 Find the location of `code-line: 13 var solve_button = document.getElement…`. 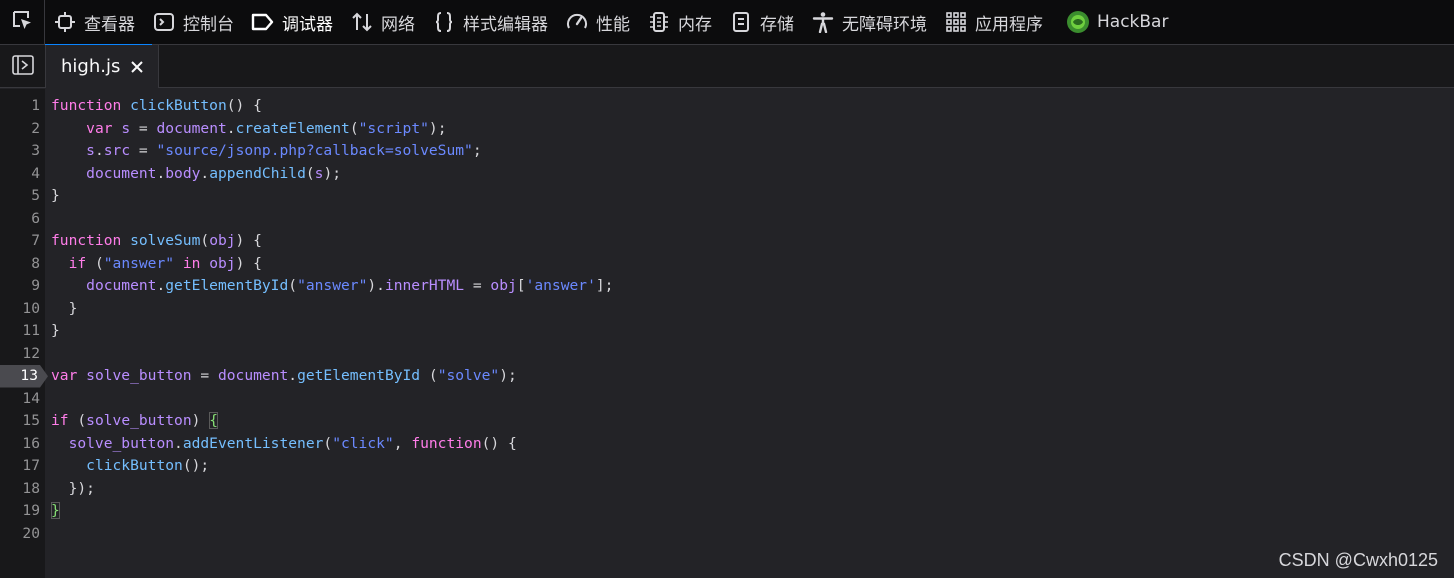

code-line: 13 var solve_button = document.getElement… is located at coordinates (727, 376).